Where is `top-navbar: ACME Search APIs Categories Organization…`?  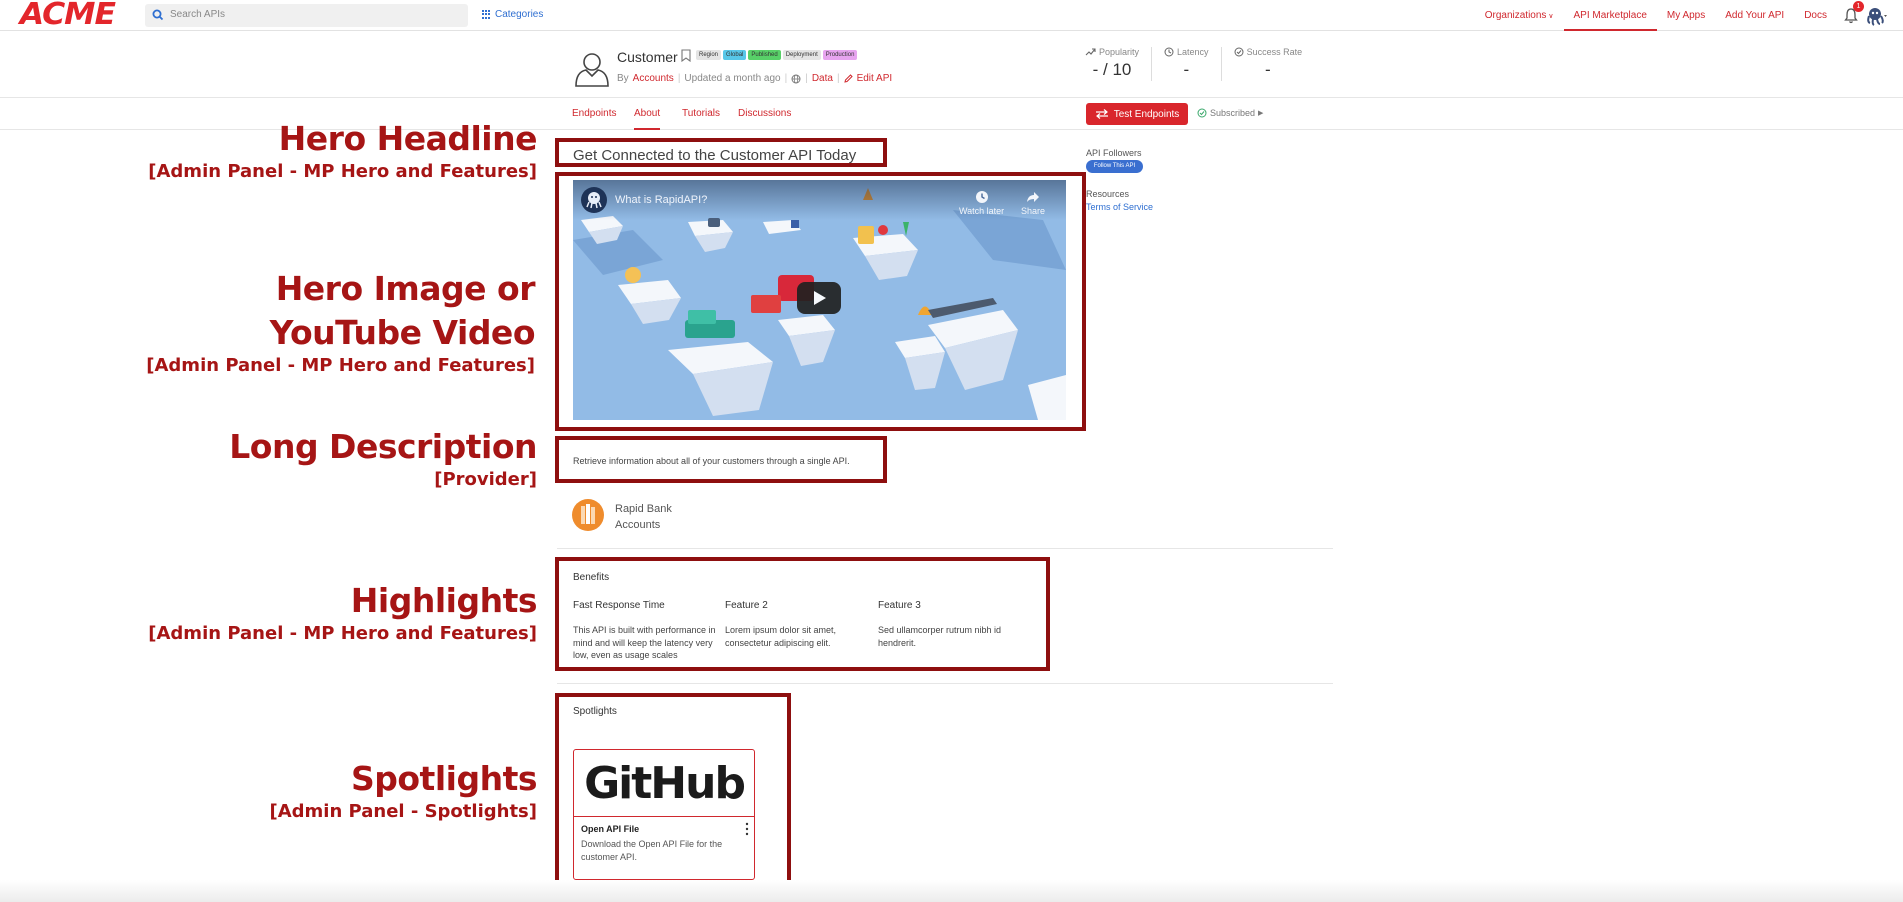
top-navbar: ACME Search APIs Categories Organization… is located at coordinates (951, 15).